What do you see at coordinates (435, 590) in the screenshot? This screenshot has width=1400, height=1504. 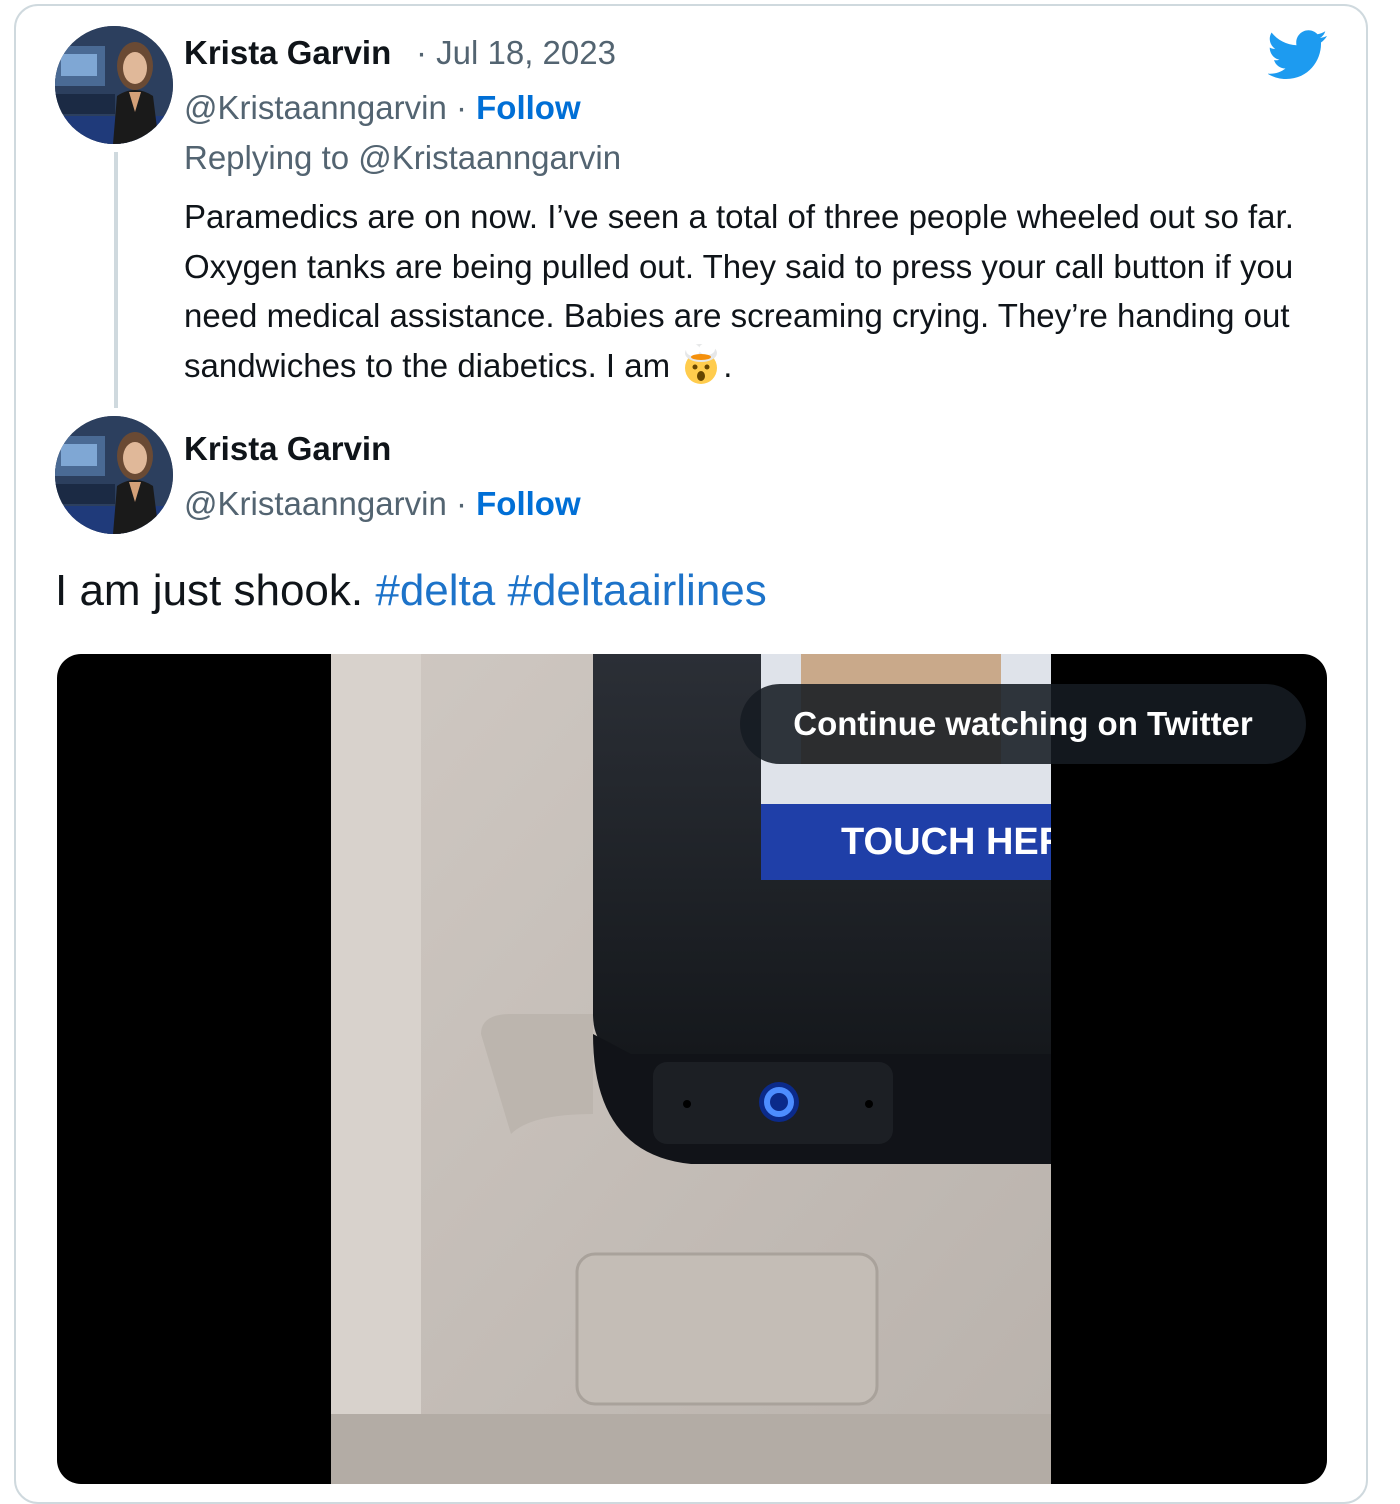 I see `hashtag-link: #delta` at bounding box center [435, 590].